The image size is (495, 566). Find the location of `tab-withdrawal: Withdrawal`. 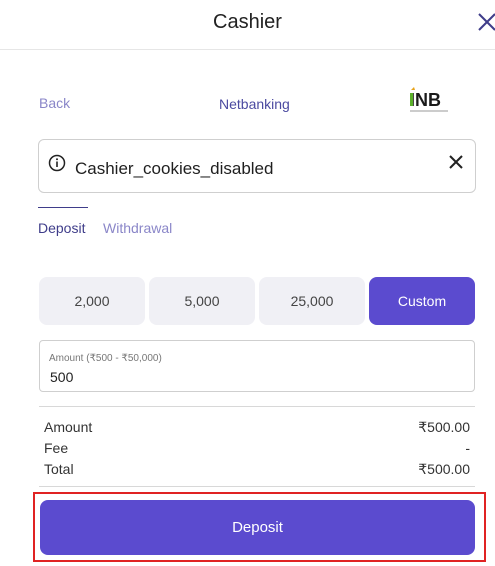

tab-withdrawal: Withdrawal is located at coordinates (137, 228).